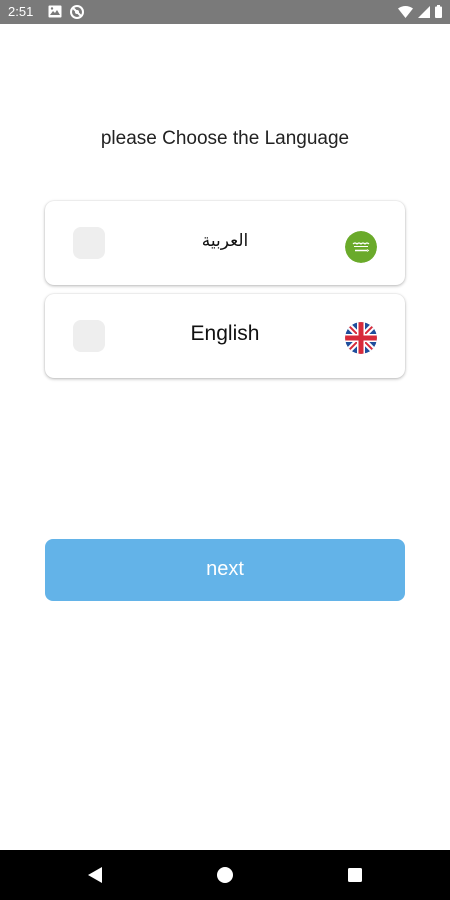 This screenshot has height=900, width=450. Describe the element at coordinates (225, 138) in the screenshot. I see `page-title: please Choose the Language` at that location.